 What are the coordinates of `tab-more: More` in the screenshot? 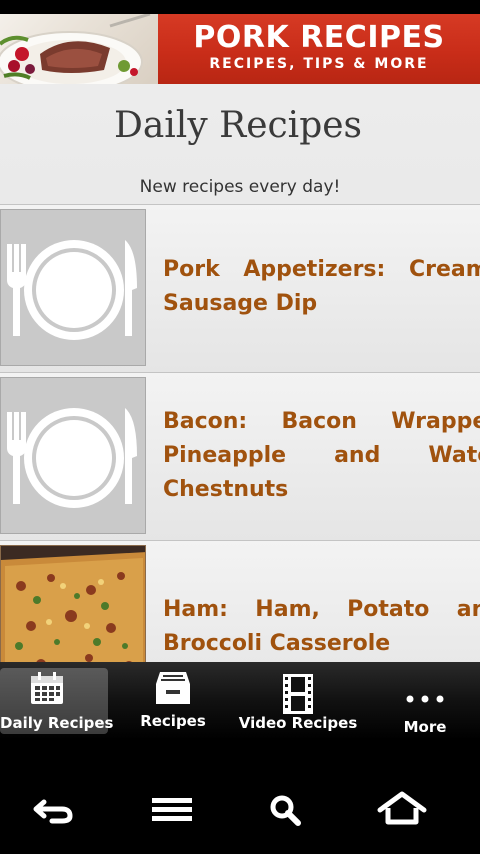 It's located at (425, 702).